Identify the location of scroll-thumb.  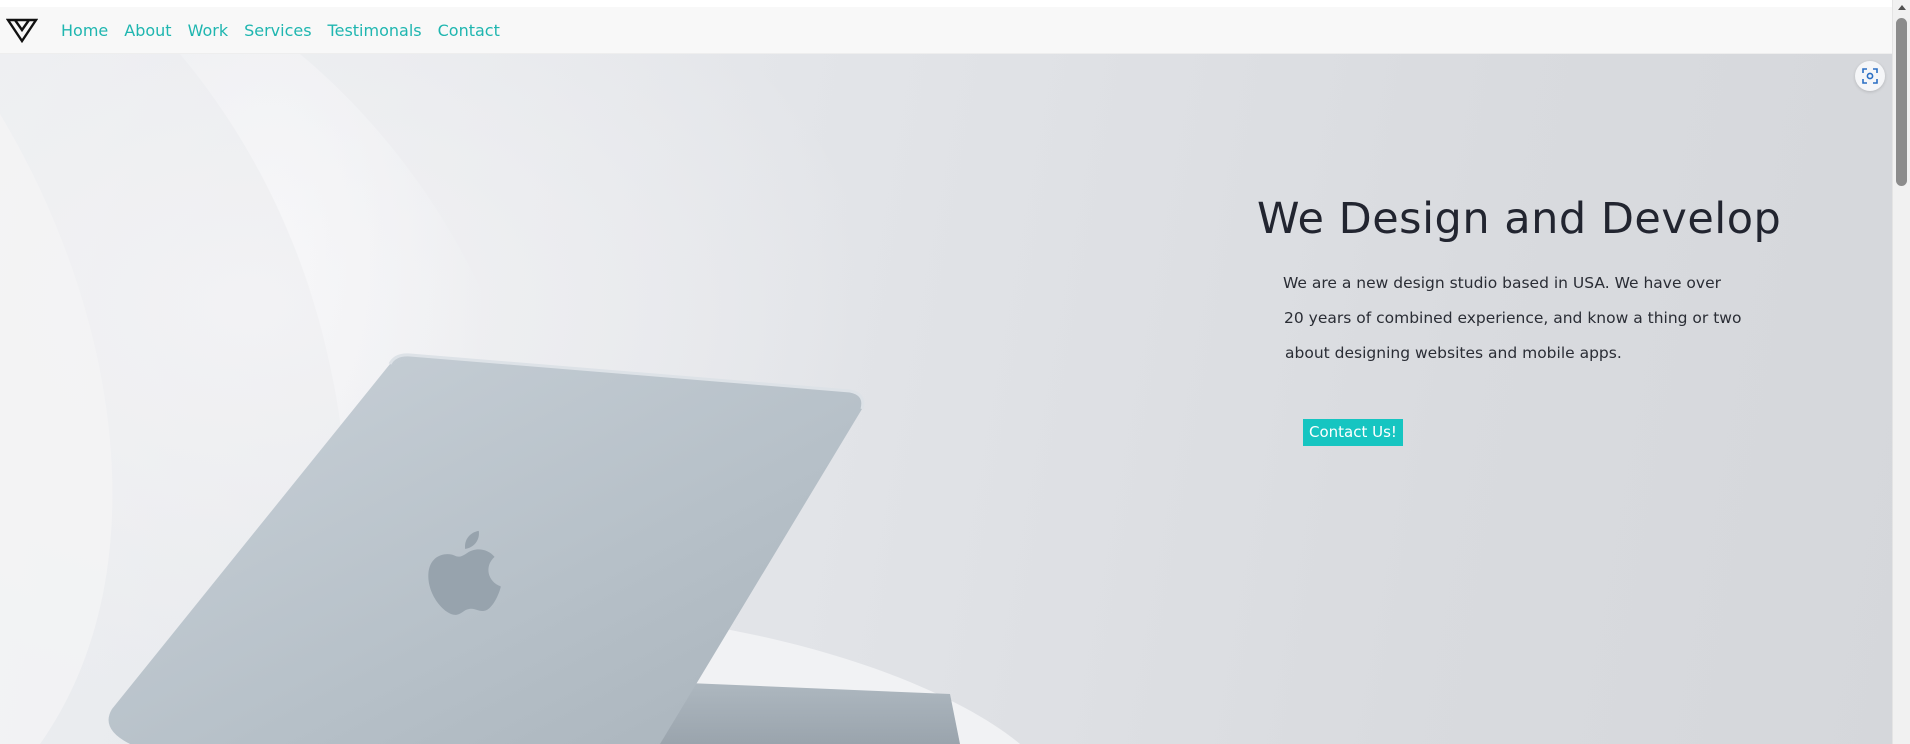
(1901, 102).